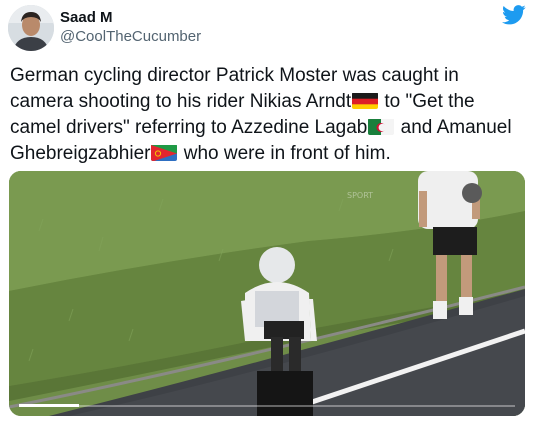 This screenshot has height=421, width=534. Describe the element at coordinates (49, 405) in the screenshot. I see `video-progress-fill` at that location.